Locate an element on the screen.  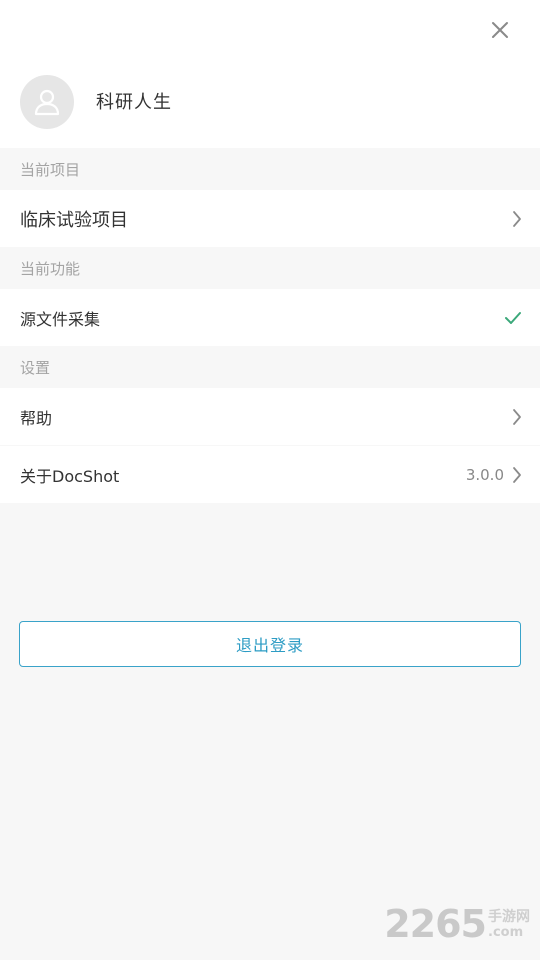
section-header-label: 当前功能 is located at coordinates (50, 268).